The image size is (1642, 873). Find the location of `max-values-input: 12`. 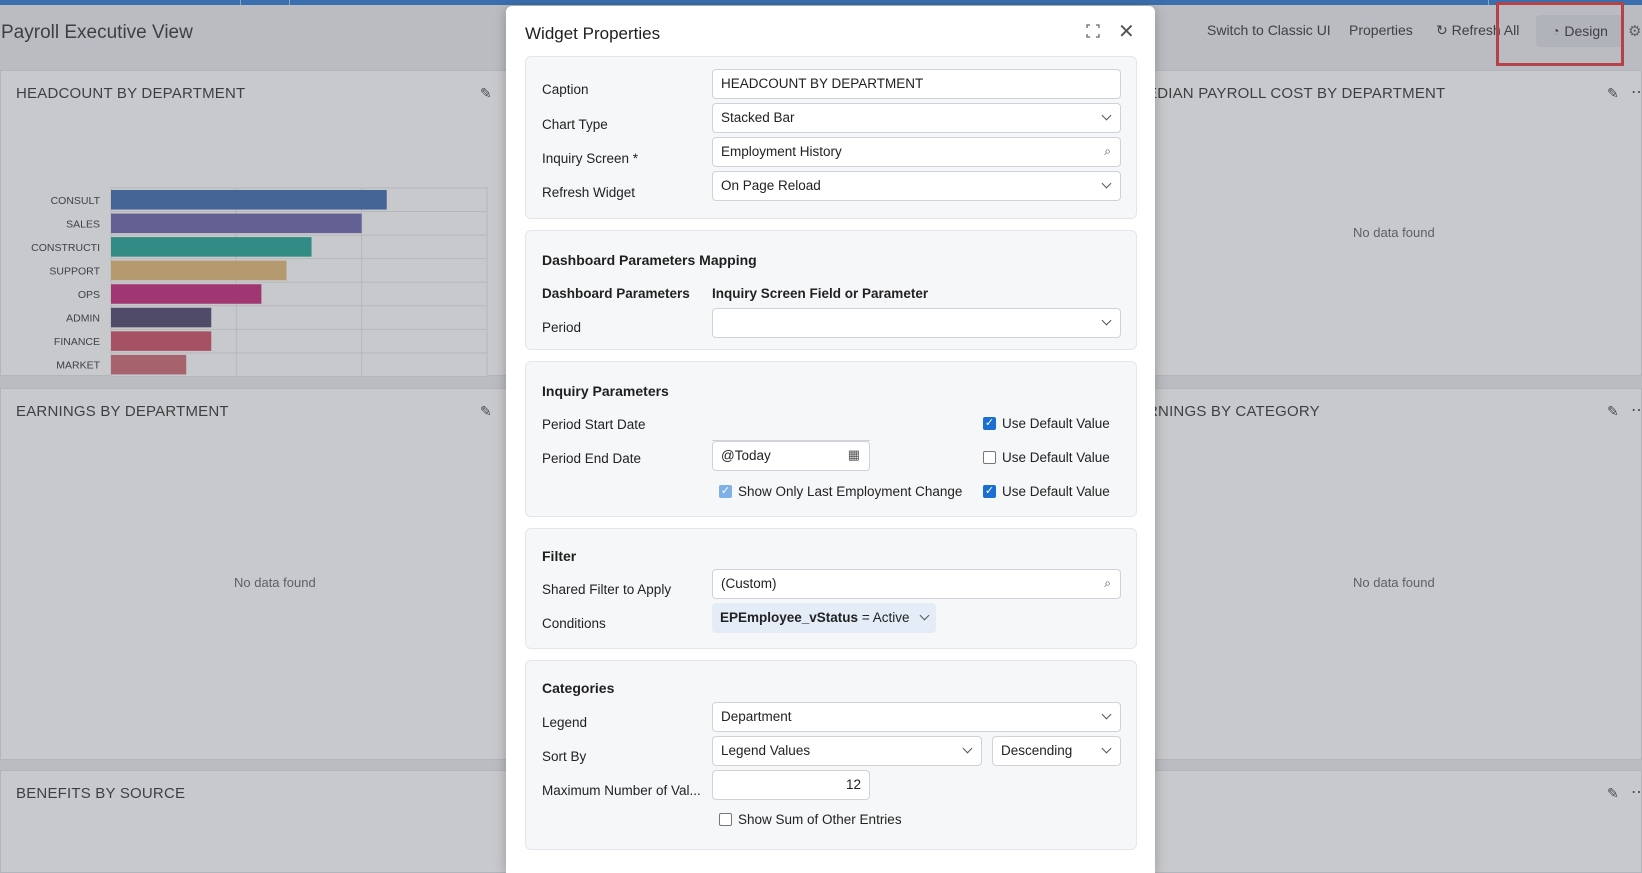

max-values-input: 12 is located at coordinates (791, 785).